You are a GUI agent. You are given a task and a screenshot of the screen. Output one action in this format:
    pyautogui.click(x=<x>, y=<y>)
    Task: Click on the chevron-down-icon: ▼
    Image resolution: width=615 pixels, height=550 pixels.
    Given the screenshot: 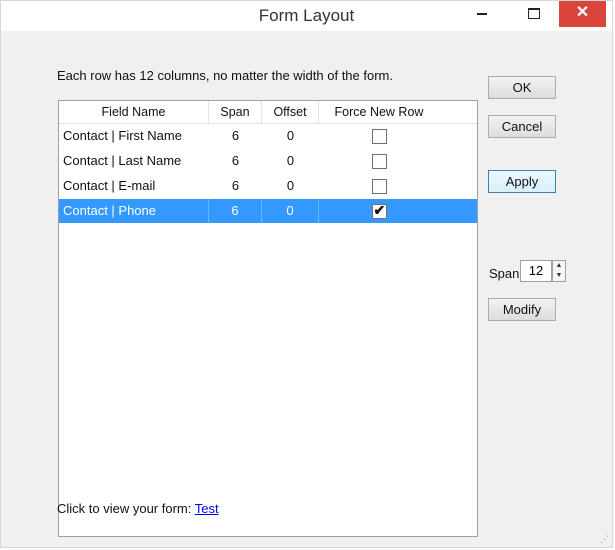 What is the action you would take?
    pyautogui.click(x=559, y=276)
    